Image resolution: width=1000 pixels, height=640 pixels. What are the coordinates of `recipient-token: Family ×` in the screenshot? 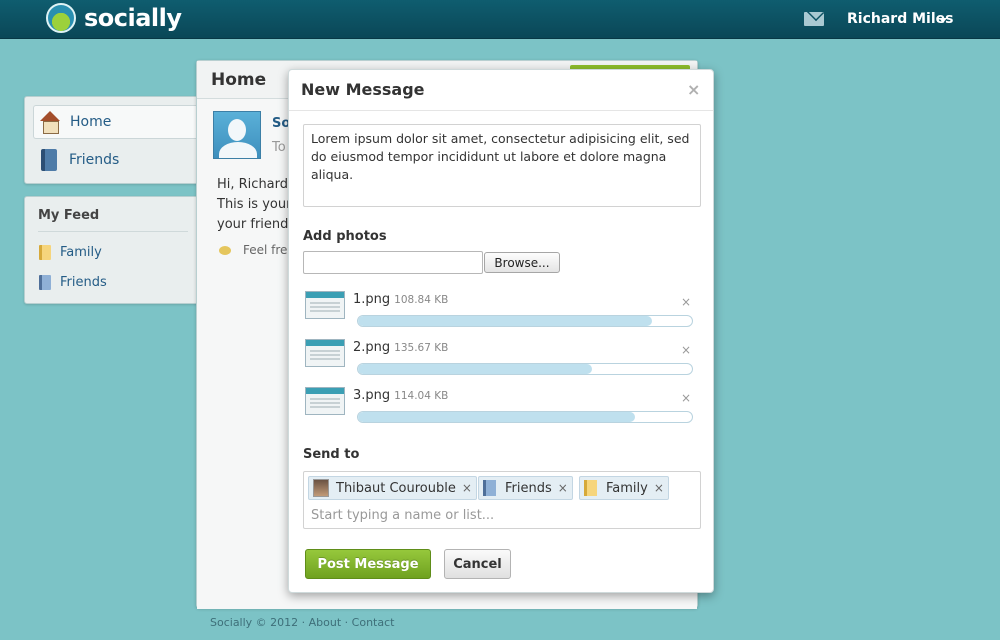 It's located at (624, 488).